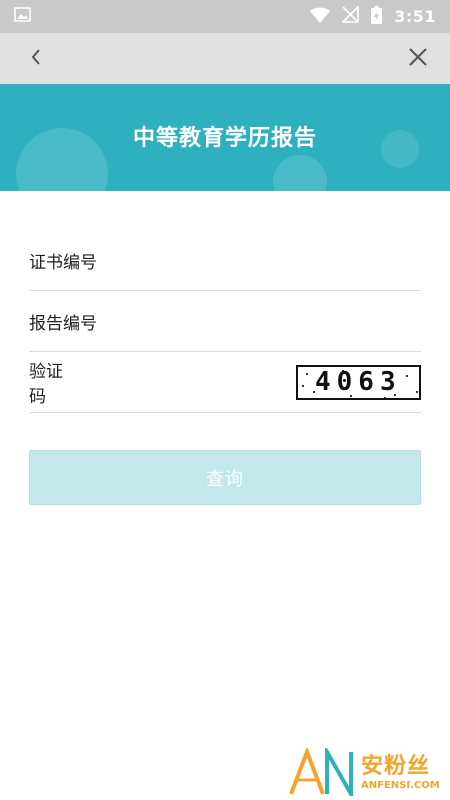 This screenshot has width=450, height=800. I want to click on decorative-bubble, so click(300, 173).